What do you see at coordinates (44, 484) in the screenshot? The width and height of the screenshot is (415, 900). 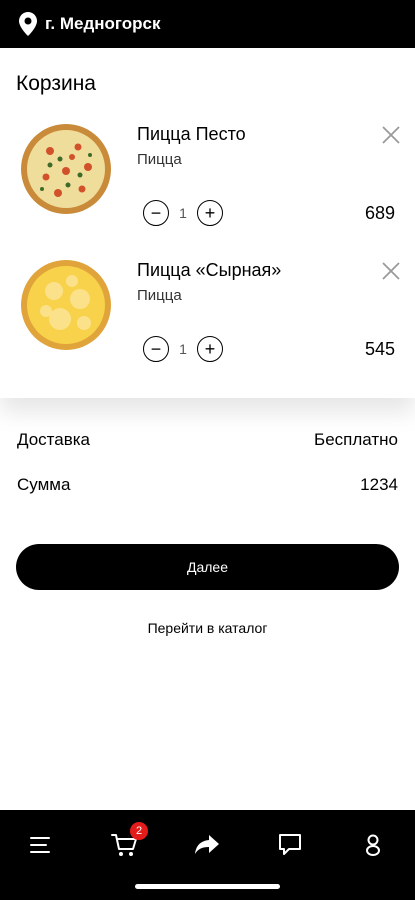 I see `sum-label: Сумма` at bounding box center [44, 484].